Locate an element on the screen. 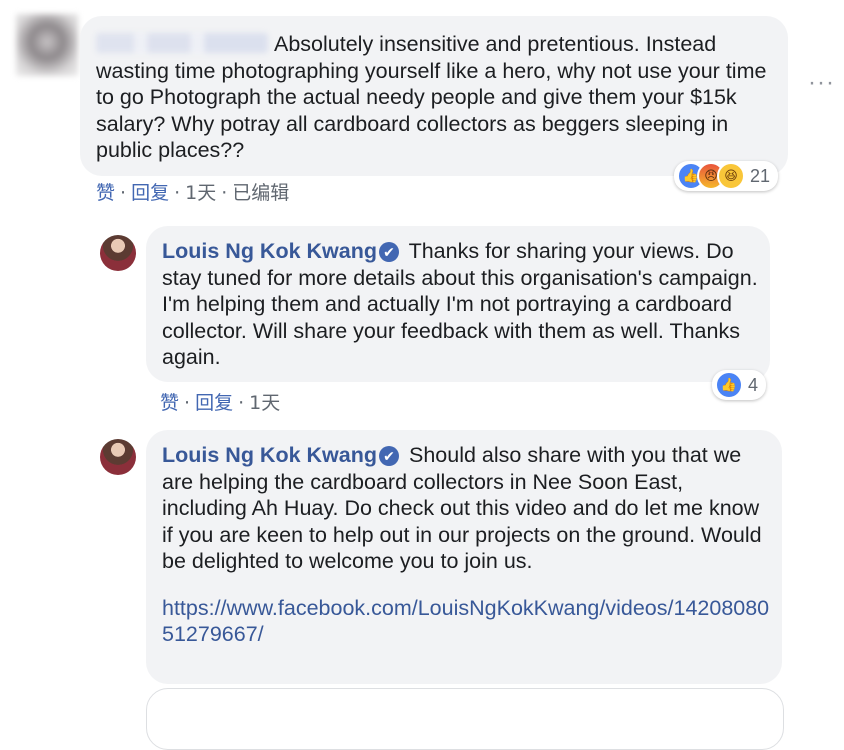  reaction-summary: 👍 4 is located at coordinates (739, 385).